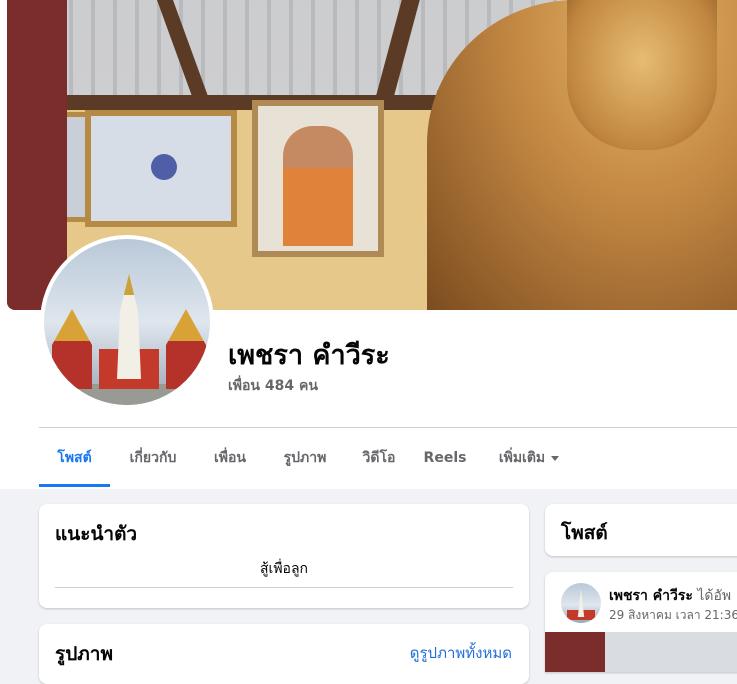 The width and height of the screenshot is (737, 684). I want to click on post-author-avatar, so click(581, 603).